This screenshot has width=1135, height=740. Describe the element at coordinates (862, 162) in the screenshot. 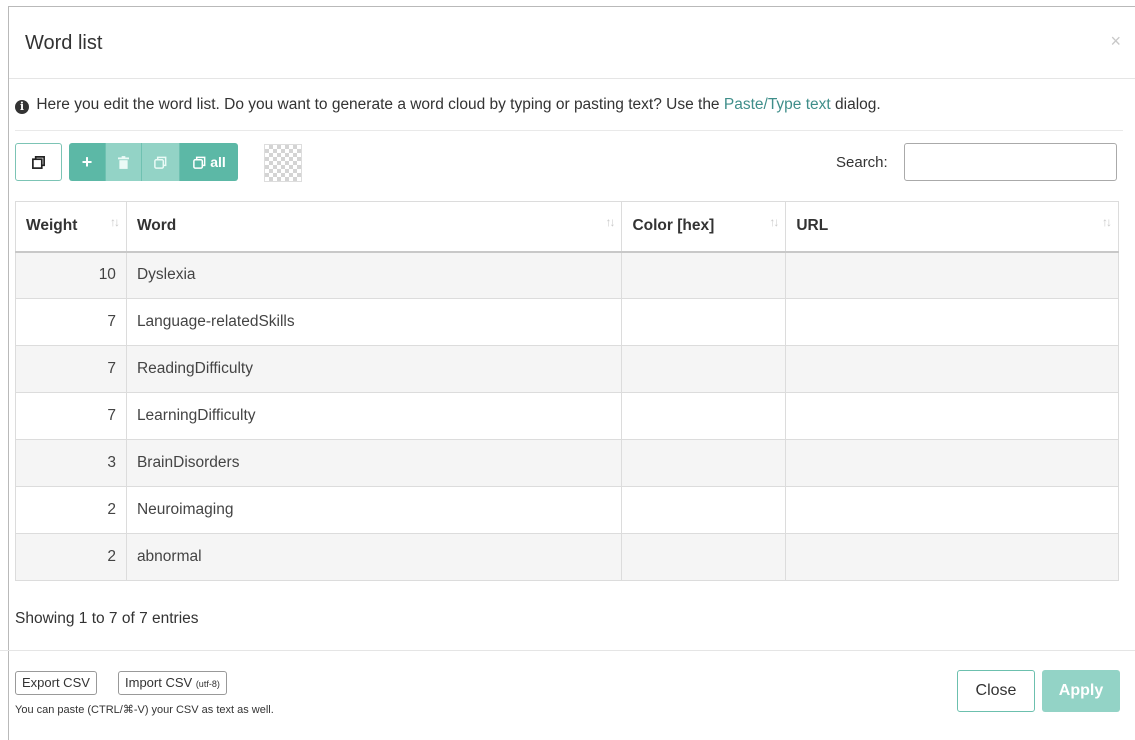

I see `search-label: Search:` at that location.